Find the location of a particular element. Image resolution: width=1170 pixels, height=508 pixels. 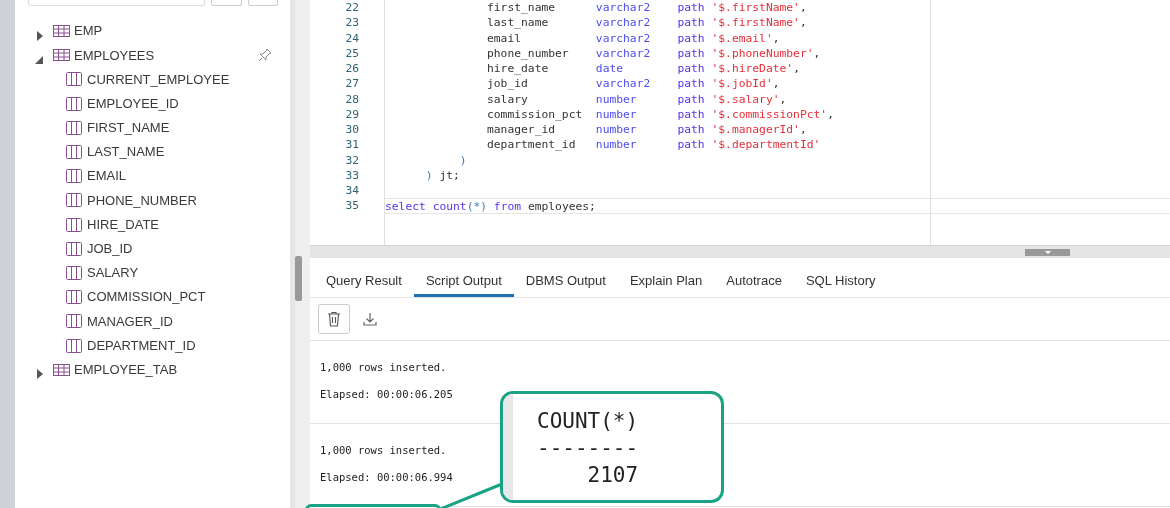

search-field is located at coordinates (116, 3).